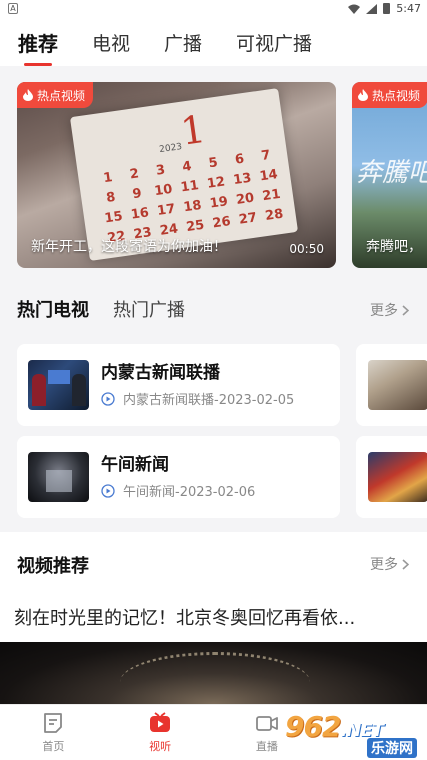 Image resolution: width=427 pixels, height=760 pixels. What do you see at coordinates (392, 748) in the screenshot?
I see `watermark-subtext: 乐游网` at bounding box center [392, 748].